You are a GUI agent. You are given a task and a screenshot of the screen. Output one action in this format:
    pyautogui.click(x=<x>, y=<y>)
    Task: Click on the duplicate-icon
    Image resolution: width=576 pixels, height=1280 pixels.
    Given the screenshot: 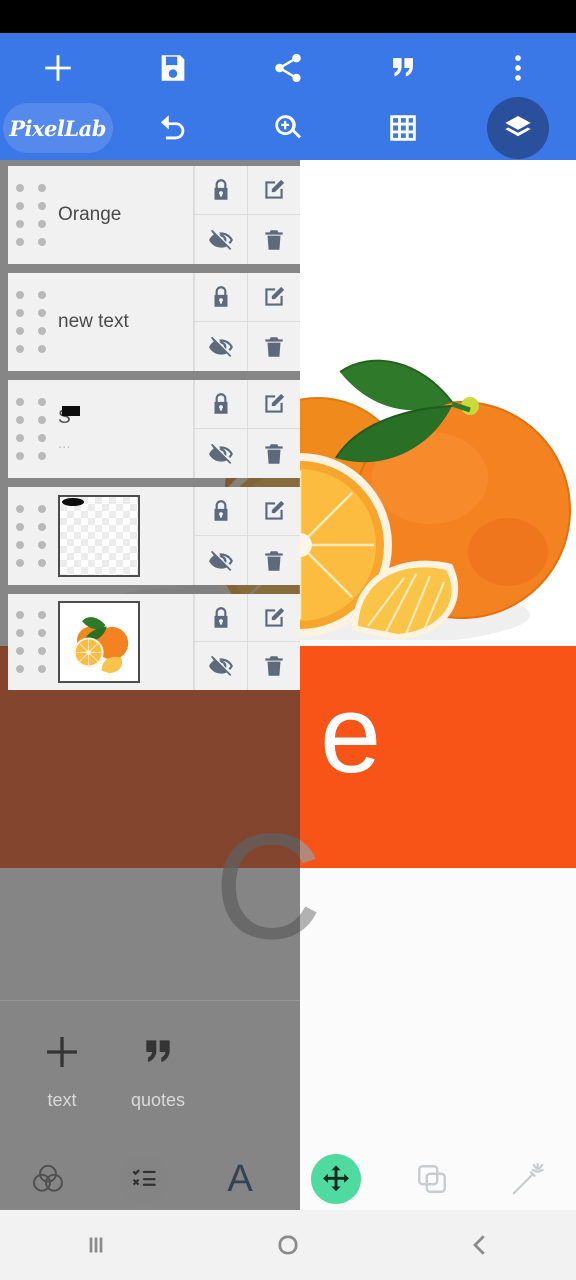 What is the action you would take?
    pyautogui.click(x=432, y=1179)
    